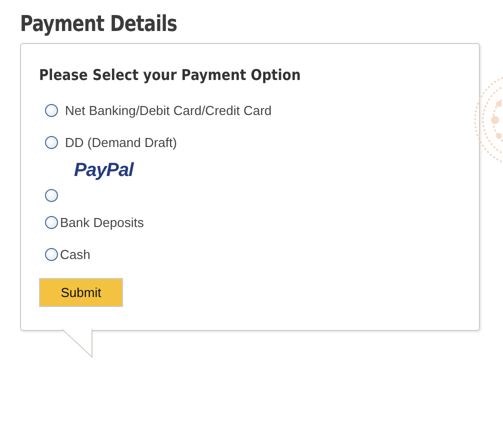 This screenshot has height=441, width=503. What do you see at coordinates (99, 24) in the screenshot?
I see `page-title: Payment Details` at bounding box center [99, 24].